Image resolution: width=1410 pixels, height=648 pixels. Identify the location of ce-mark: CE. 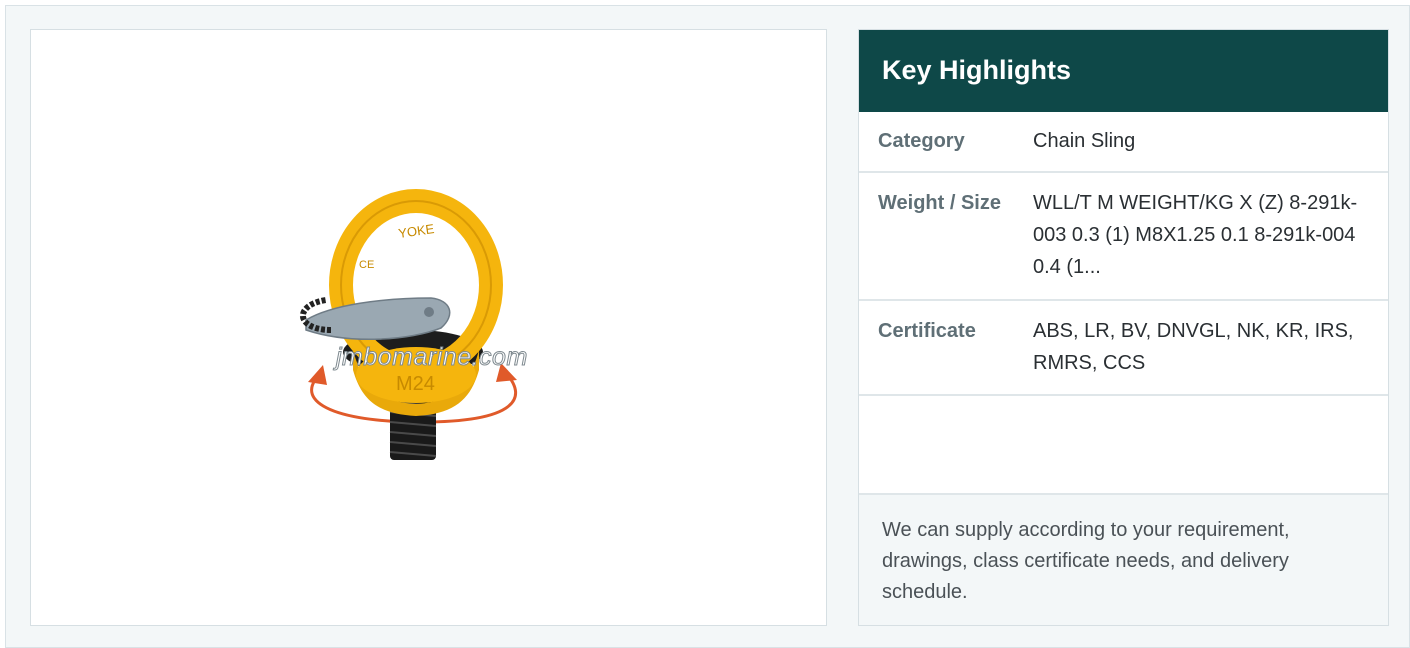
(366, 265).